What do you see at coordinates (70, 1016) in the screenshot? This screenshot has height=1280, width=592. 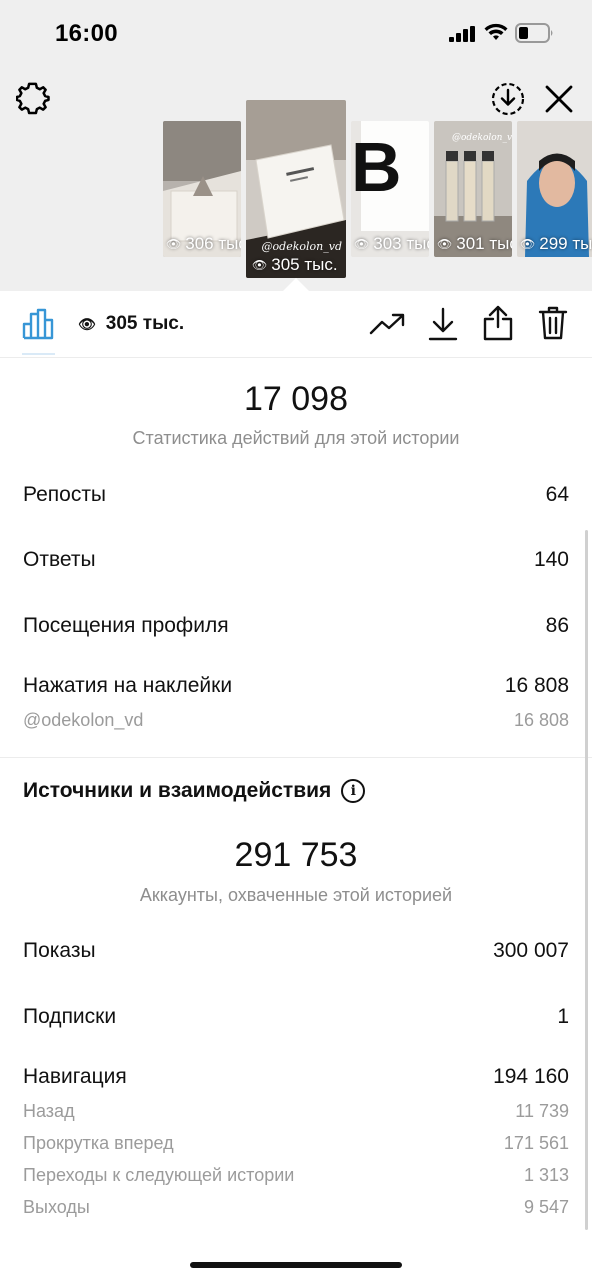 I see `stat-label: Подписки` at bounding box center [70, 1016].